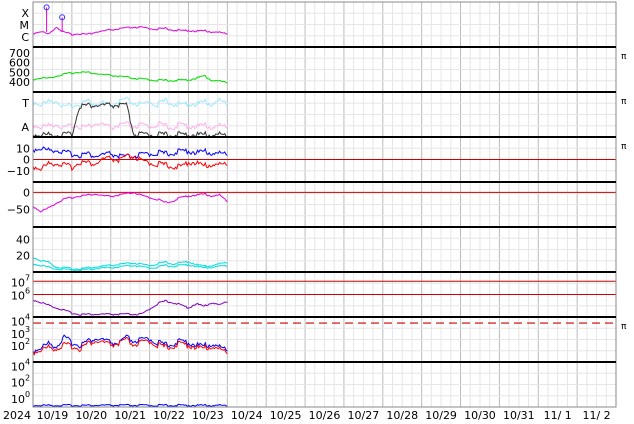 This screenshot has width=634, height=424. What do you see at coordinates (26, 192) in the screenshot?
I see `y-tick-label: 0` at bounding box center [26, 192].